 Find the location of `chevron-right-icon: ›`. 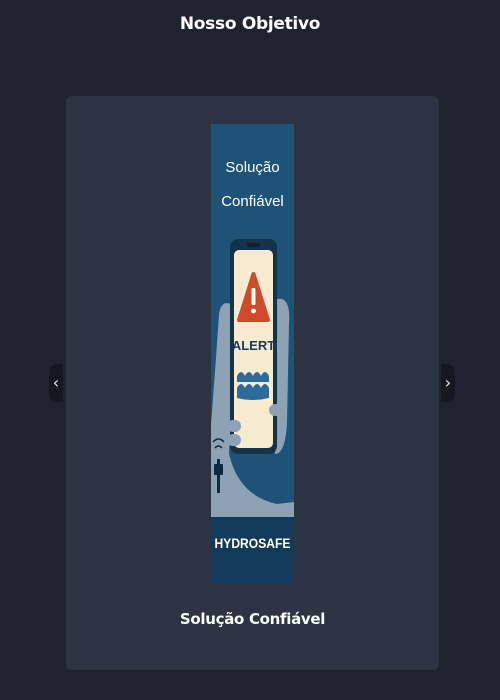

chevron-right-icon: › is located at coordinates (448, 382).